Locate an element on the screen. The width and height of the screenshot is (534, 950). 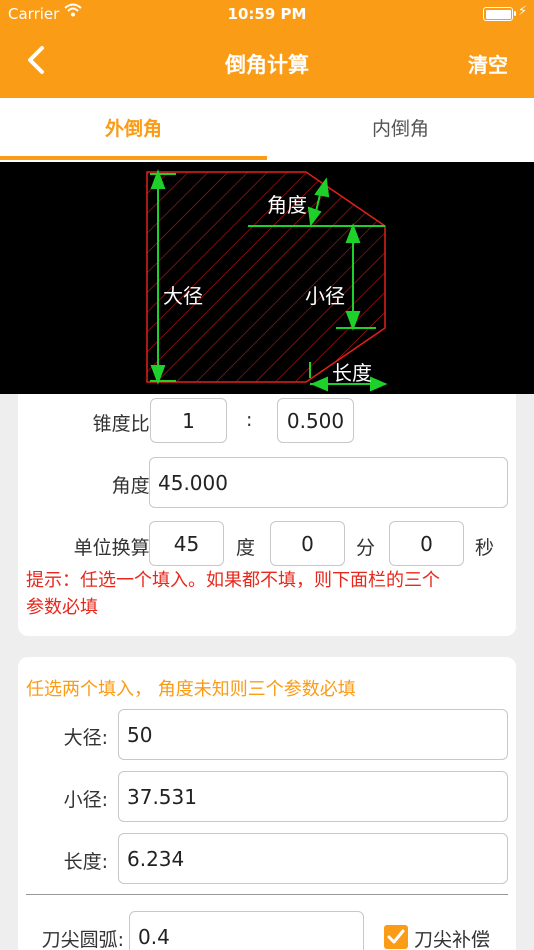
charging-icon: ⚡ is located at coordinates (523, 11).